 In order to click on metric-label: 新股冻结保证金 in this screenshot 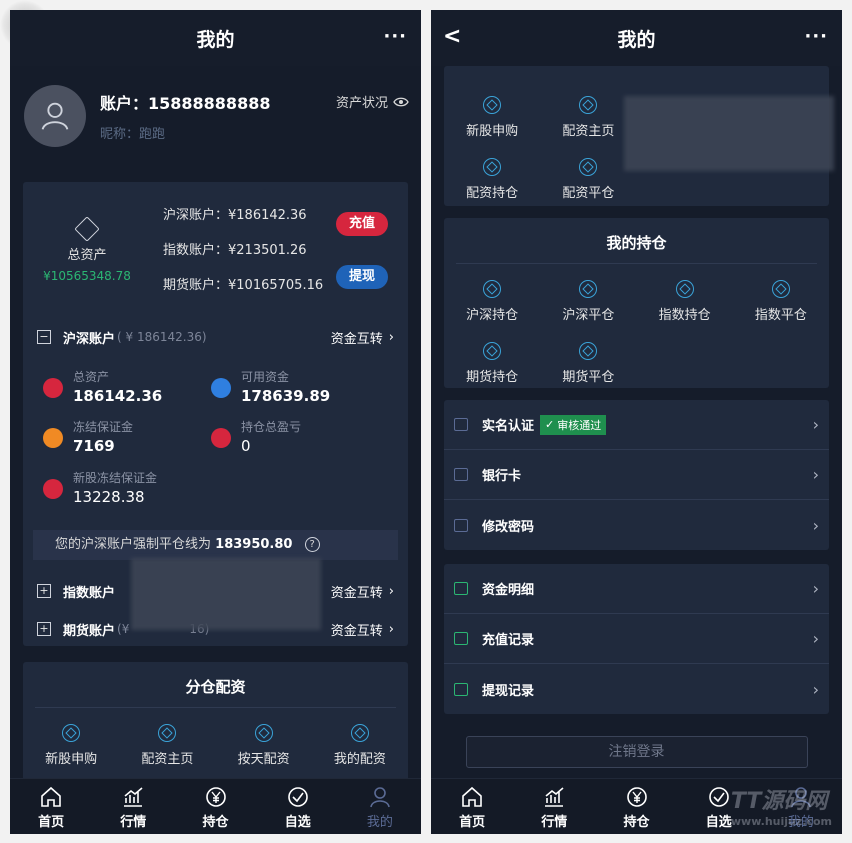, I will do `click(115, 478)`.